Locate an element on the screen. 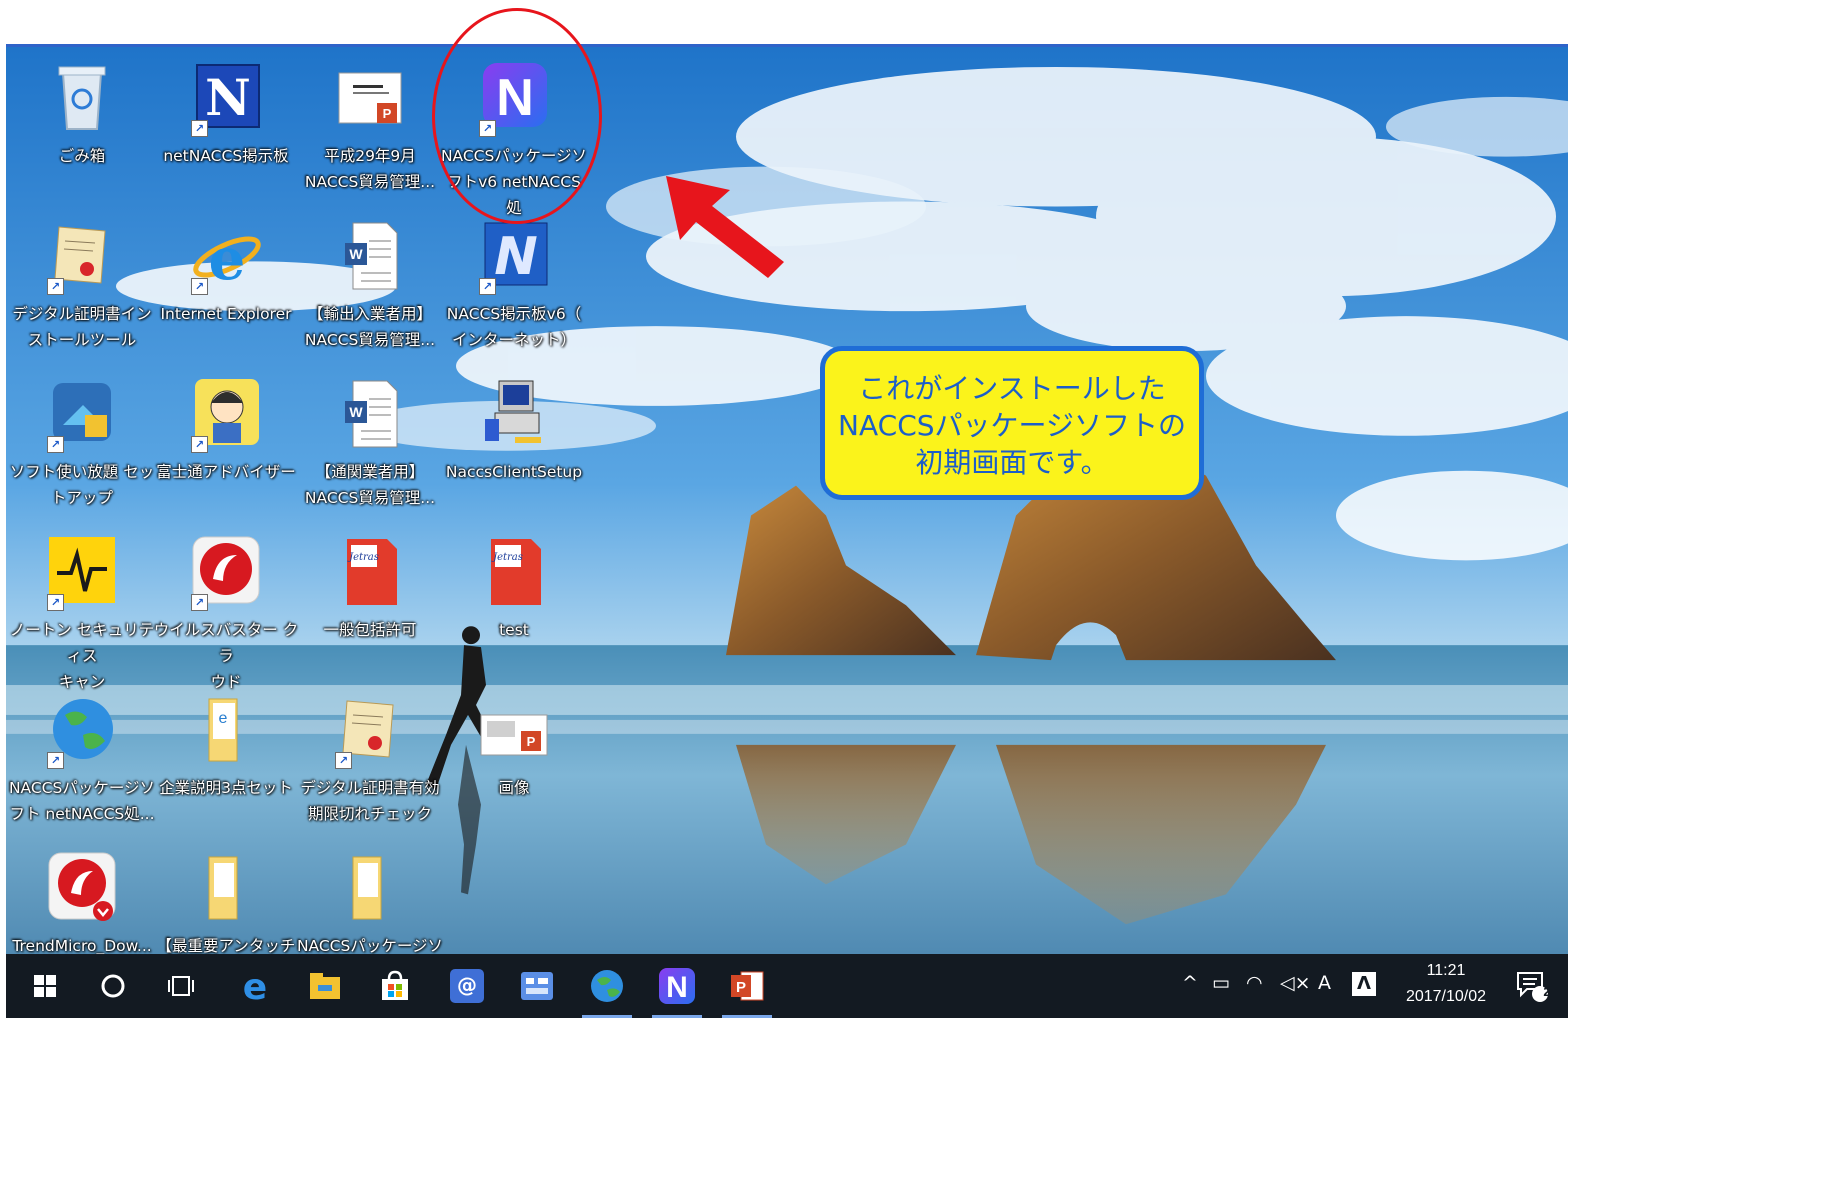  callout-line-1: これがインストールした is located at coordinates (1012, 388).